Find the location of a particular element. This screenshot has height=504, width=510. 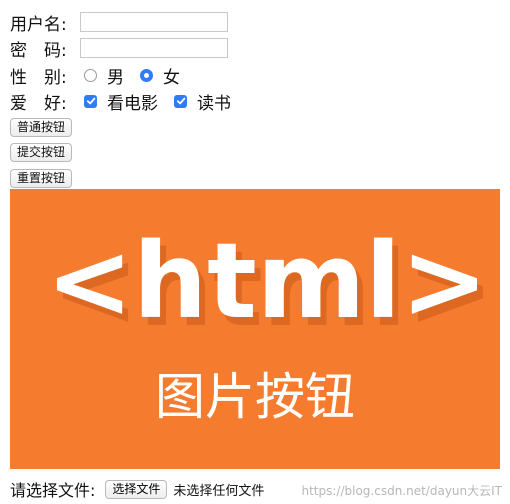

gender-female-label: 女 is located at coordinates (171, 77).